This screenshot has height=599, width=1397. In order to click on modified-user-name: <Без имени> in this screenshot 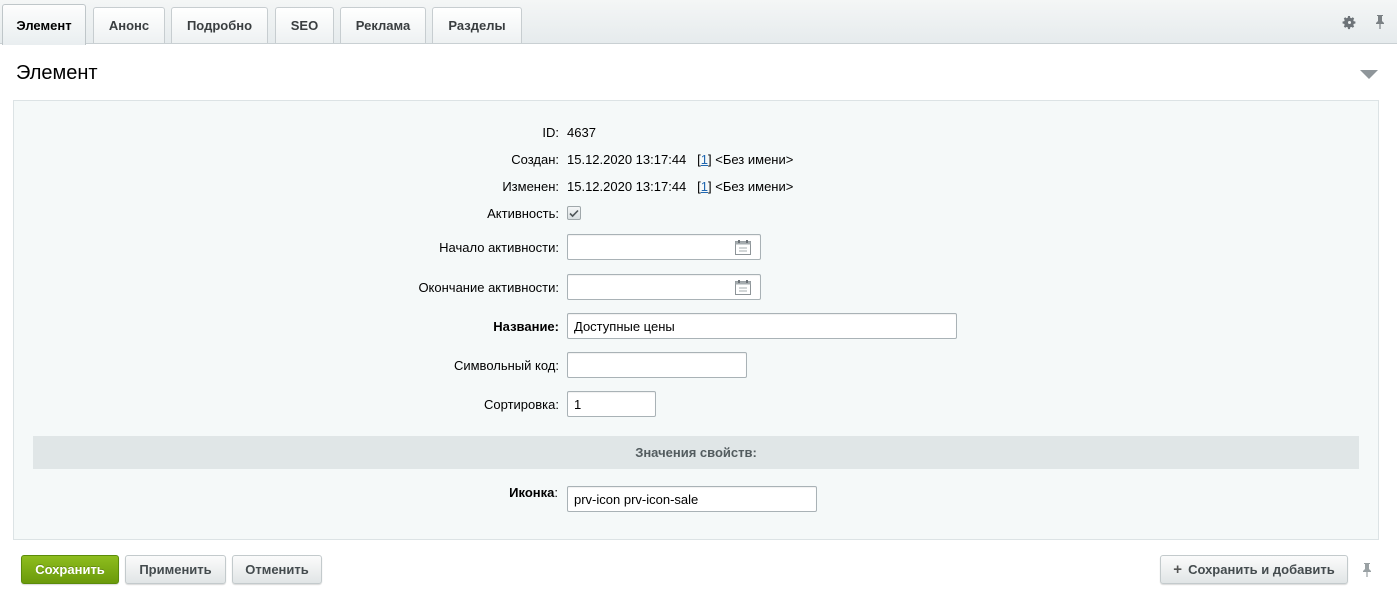, I will do `click(754, 186)`.